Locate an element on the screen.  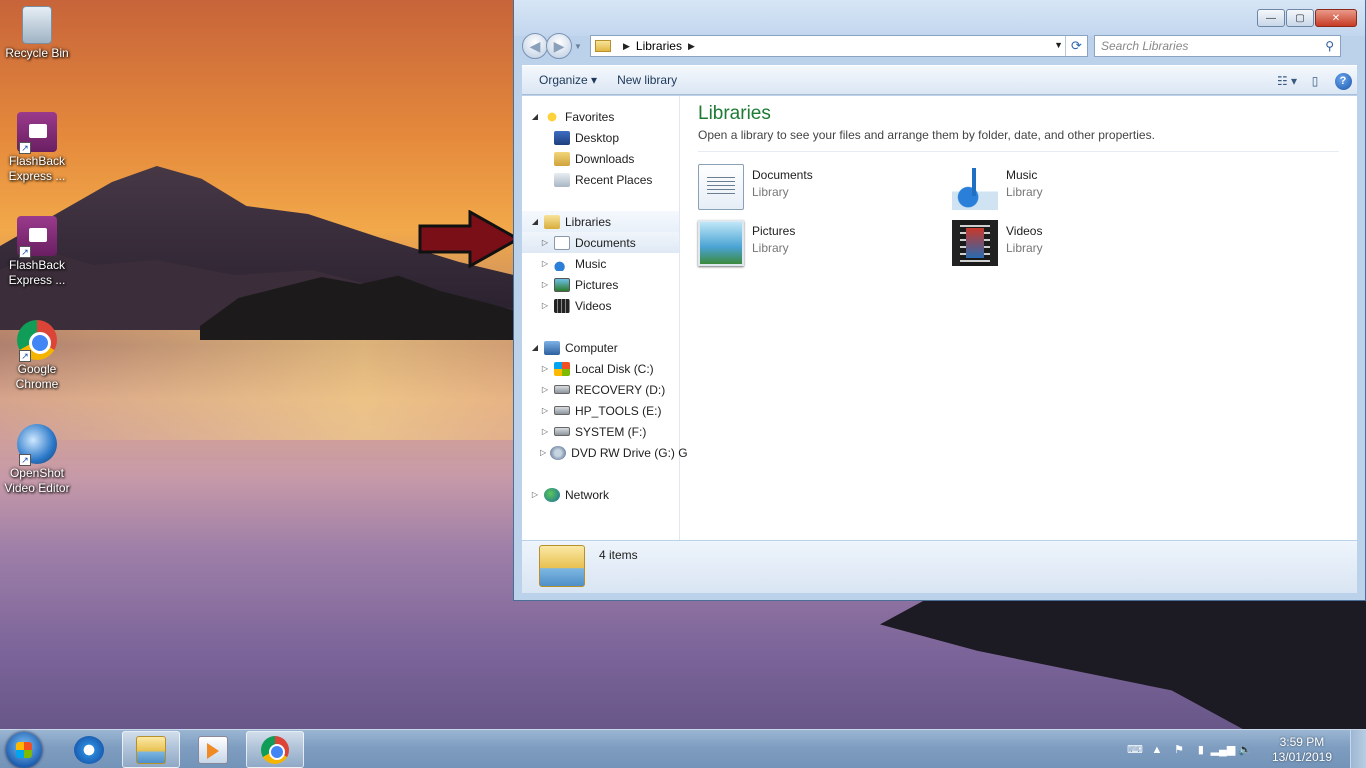
desktop-icon-recycle-bin: Recycle Bin is located at coordinates (37, 33).